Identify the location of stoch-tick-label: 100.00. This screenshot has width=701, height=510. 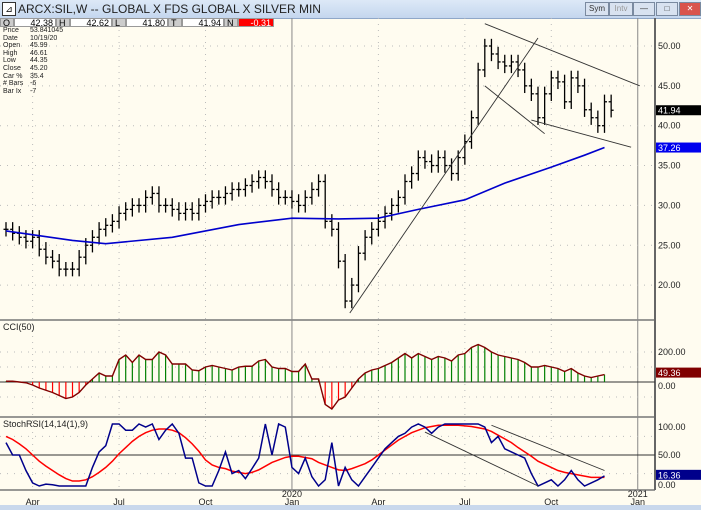
(672, 427).